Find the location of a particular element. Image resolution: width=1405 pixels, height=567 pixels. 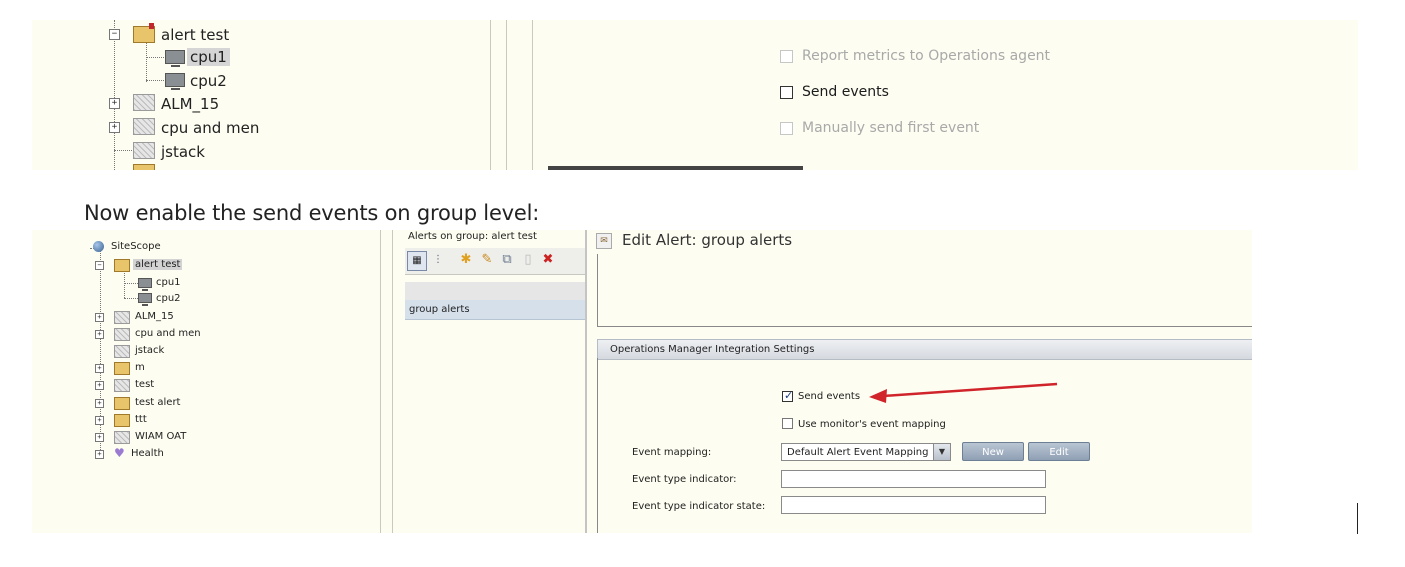

chevron-down-icon: ▼ is located at coordinates (941, 452).